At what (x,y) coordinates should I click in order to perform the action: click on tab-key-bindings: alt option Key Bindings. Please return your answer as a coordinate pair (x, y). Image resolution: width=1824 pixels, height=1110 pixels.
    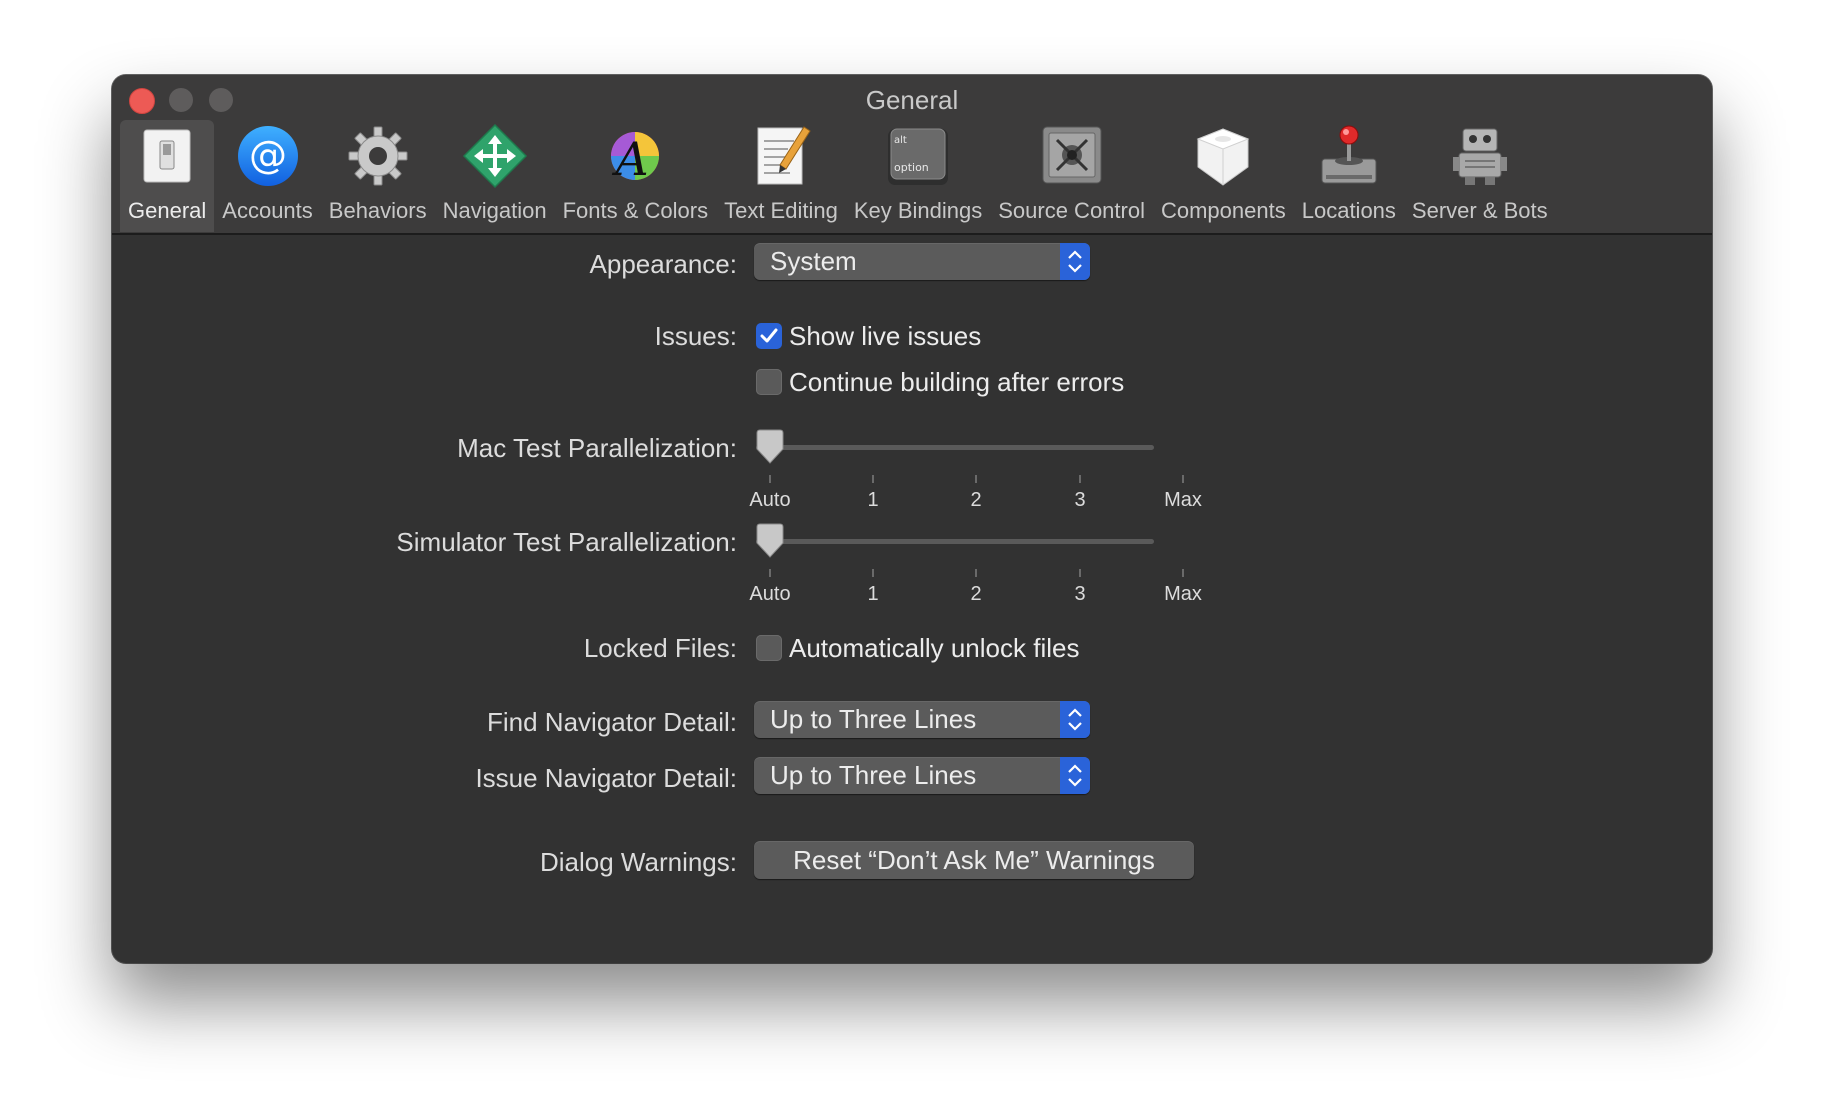
    Looking at the image, I should click on (918, 176).